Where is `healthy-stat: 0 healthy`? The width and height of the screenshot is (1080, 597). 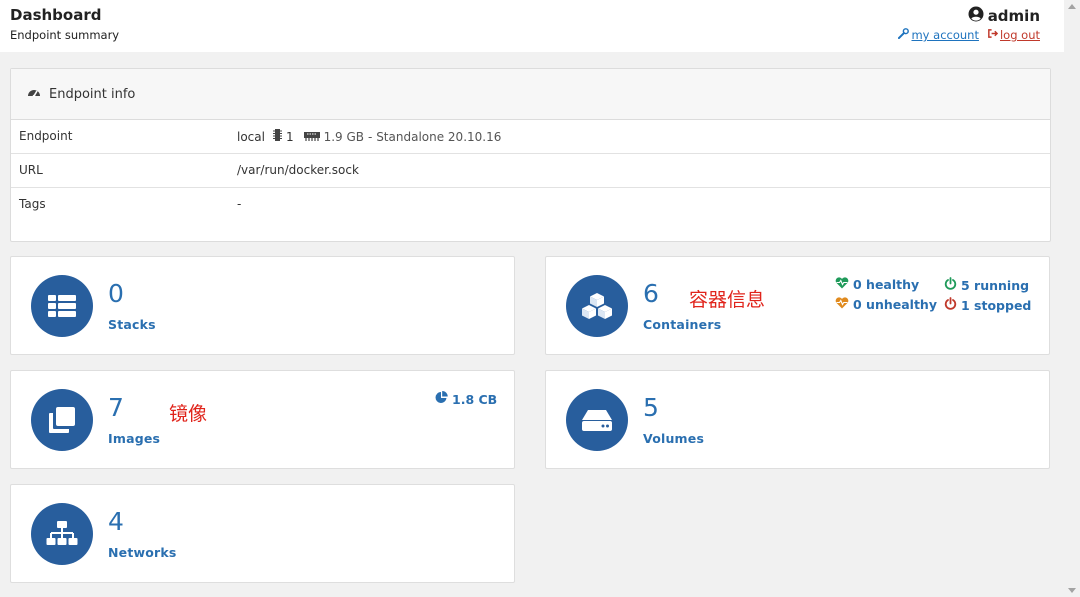 healthy-stat: 0 healthy is located at coordinates (877, 284).